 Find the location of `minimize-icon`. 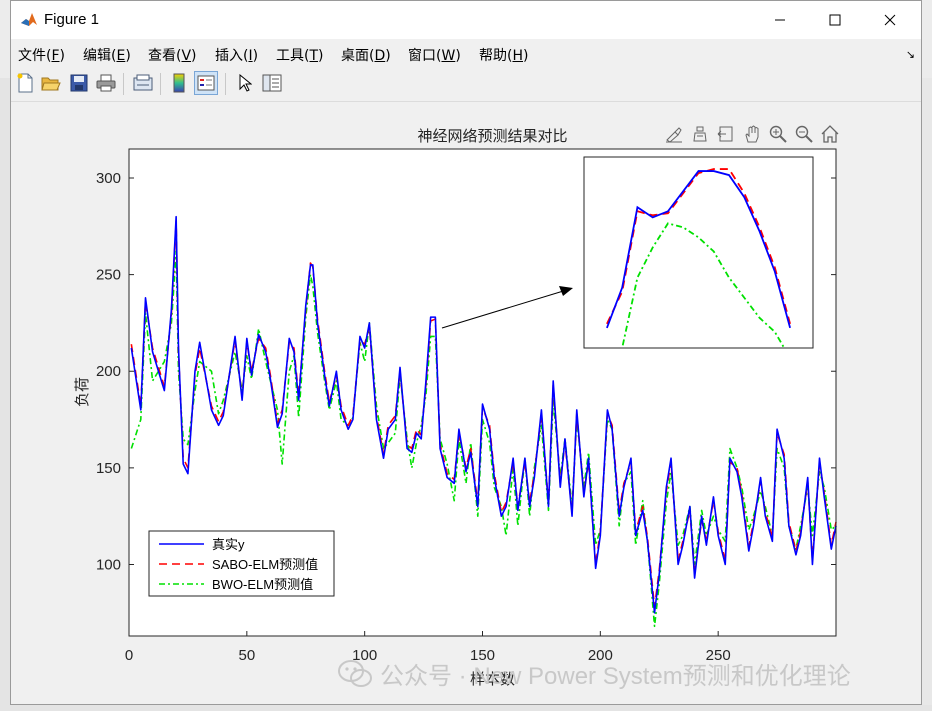

minimize-icon is located at coordinates (780, 20).